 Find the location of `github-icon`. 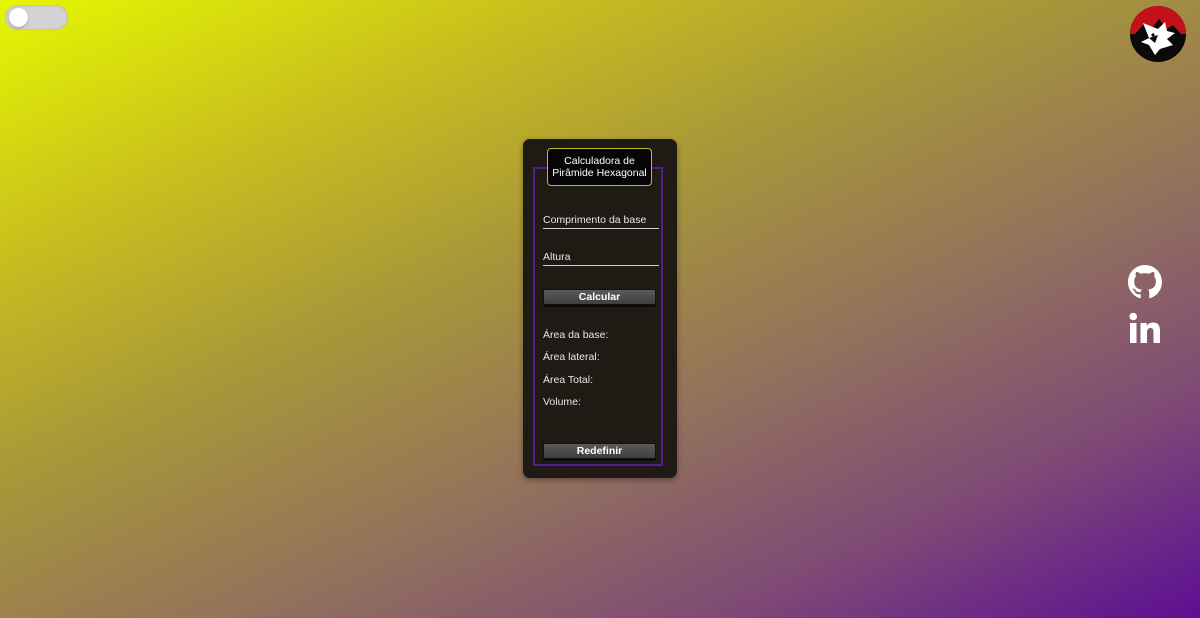

github-icon is located at coordinates (1145, 282).